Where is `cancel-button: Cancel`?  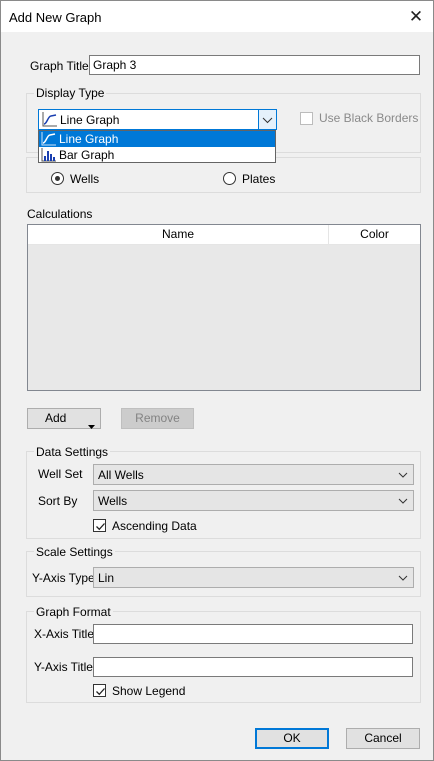 cancel-button: Cancel is located at coordinates (383, 738).